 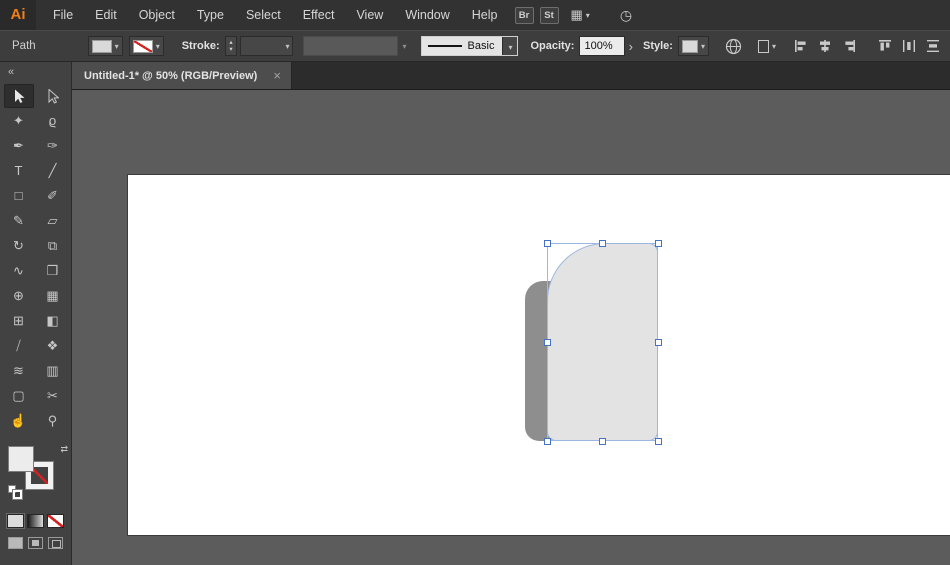 I want to click on menu-item-edit: Edit, so click(x=106, y=15).